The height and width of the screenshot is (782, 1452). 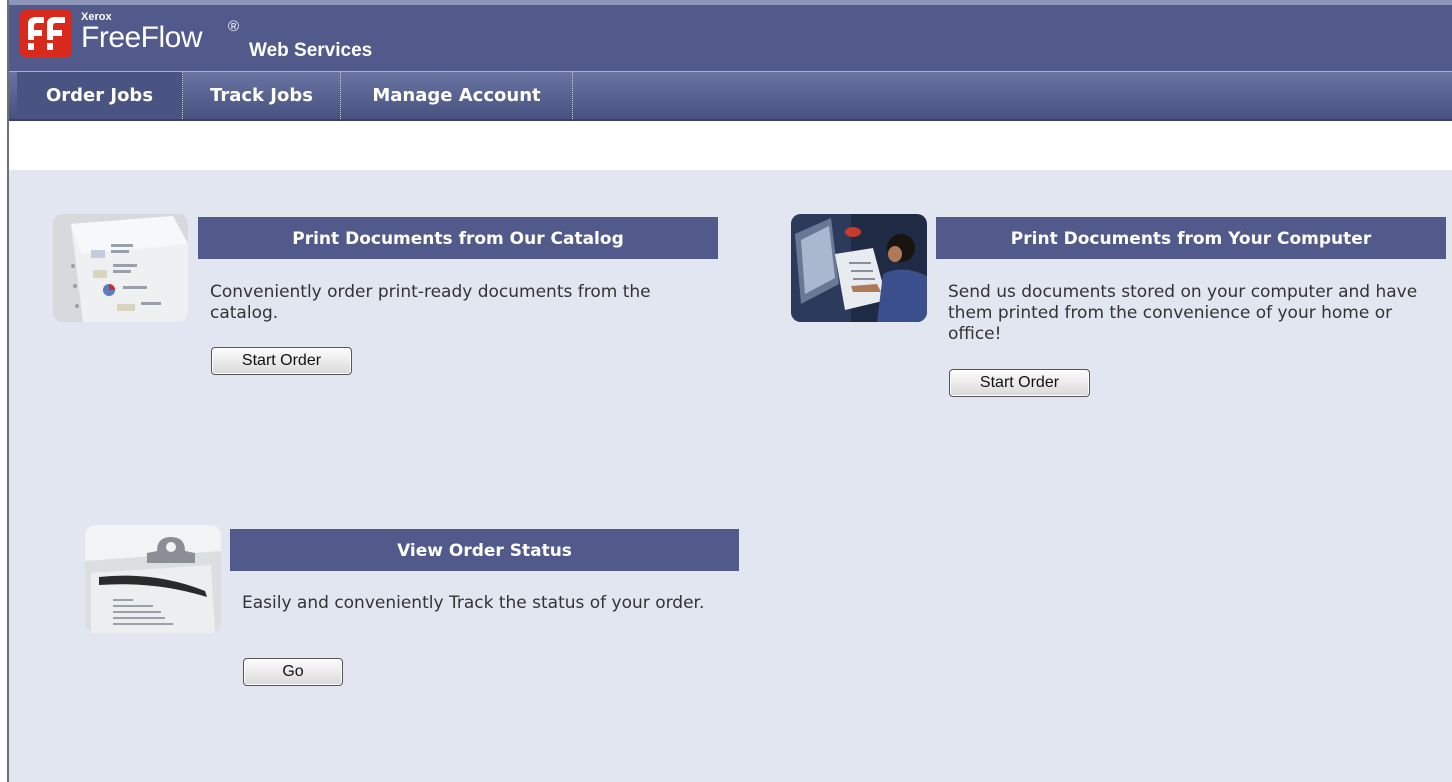 I want to click on app-header: Xerox FreeFlow ® Web Services, so click(x=730, y=35).